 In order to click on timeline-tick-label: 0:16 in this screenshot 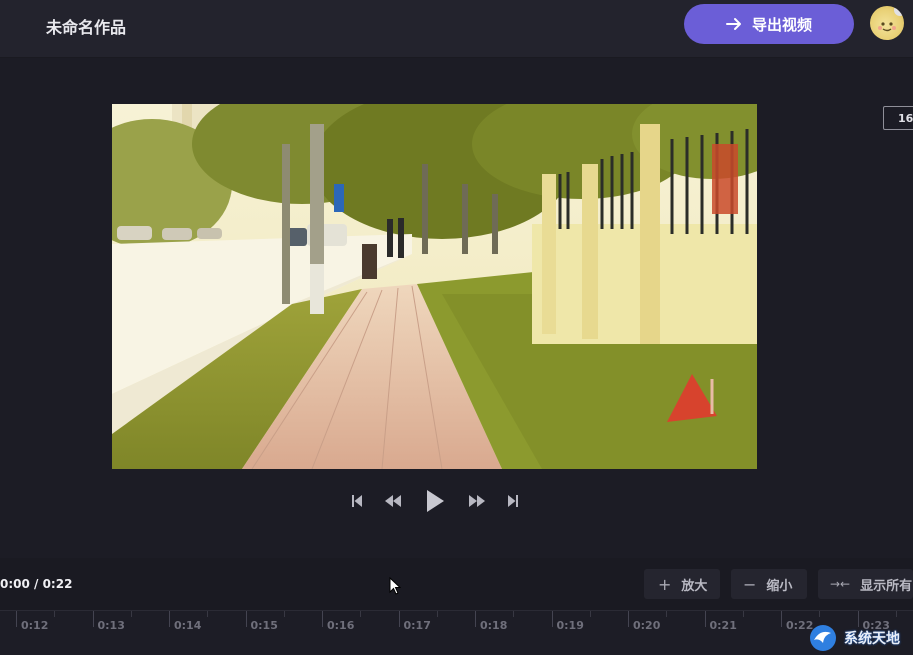, I will do `click(341, 625)`.